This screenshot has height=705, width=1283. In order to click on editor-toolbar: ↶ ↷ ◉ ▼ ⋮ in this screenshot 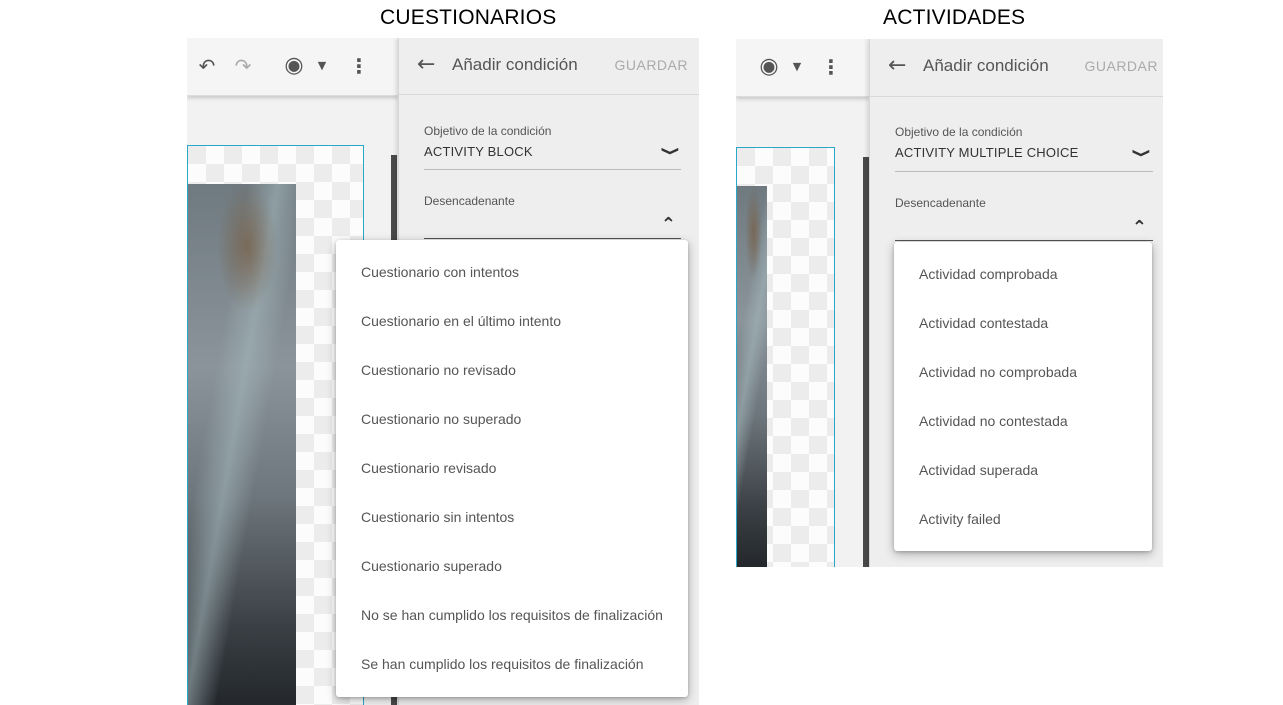, I will do `click(292, 67)`.